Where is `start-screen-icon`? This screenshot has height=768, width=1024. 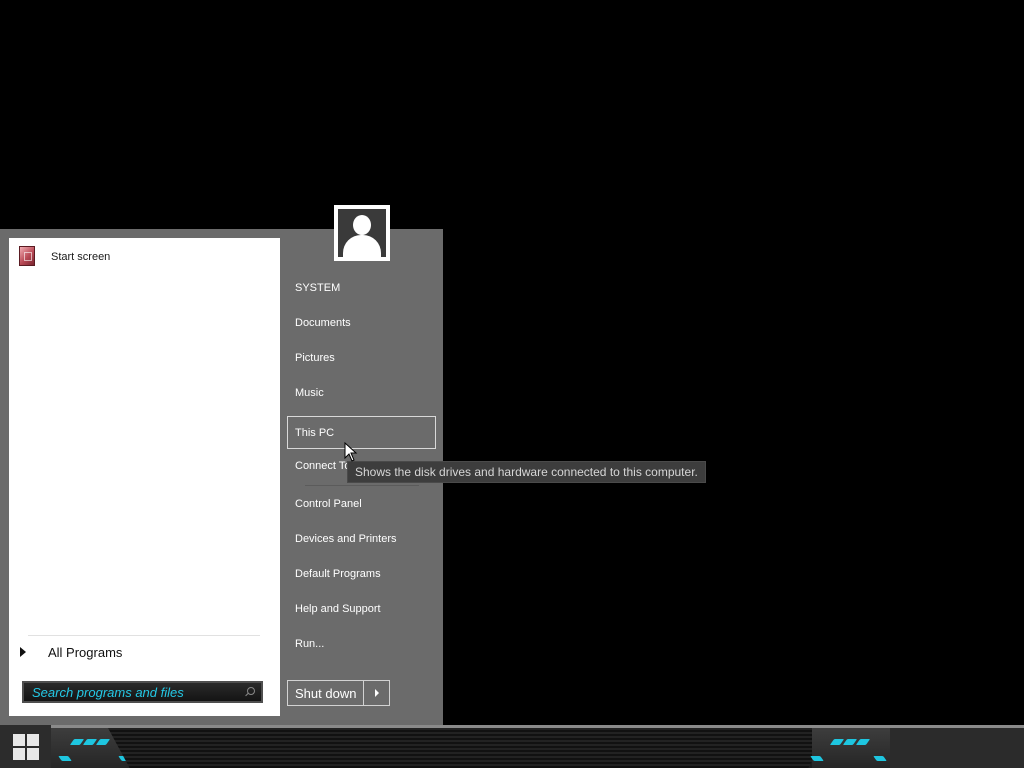
start-screen-icon is located at coordinates (27, 257).